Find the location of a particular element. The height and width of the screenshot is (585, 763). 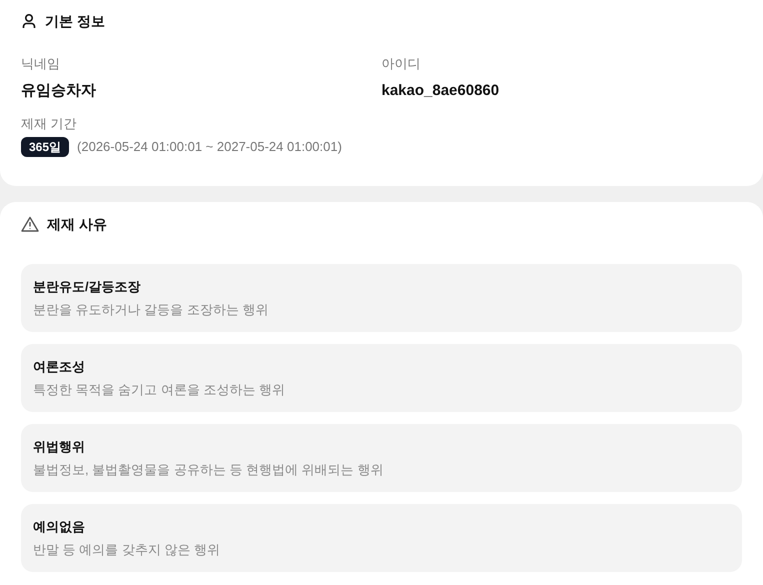

reason-description: 특정한 목적을 숨기고 여론을 조성하는 행위 is located at coordinates (159, 390).